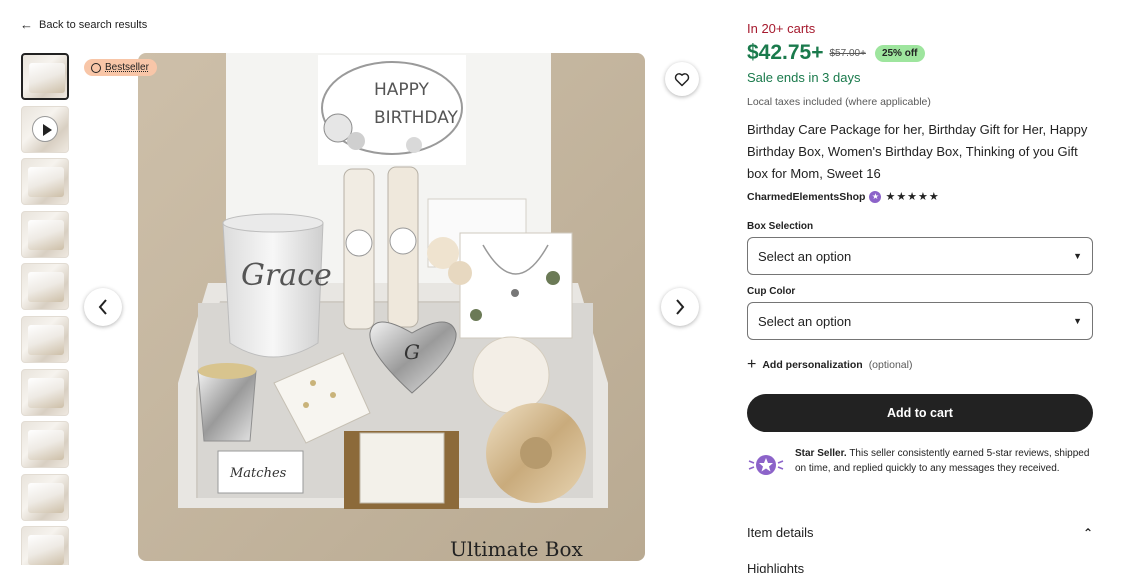  I want to click on shop-row: CharmedElementsShop ★ ★★★★★, so click(843, 196).